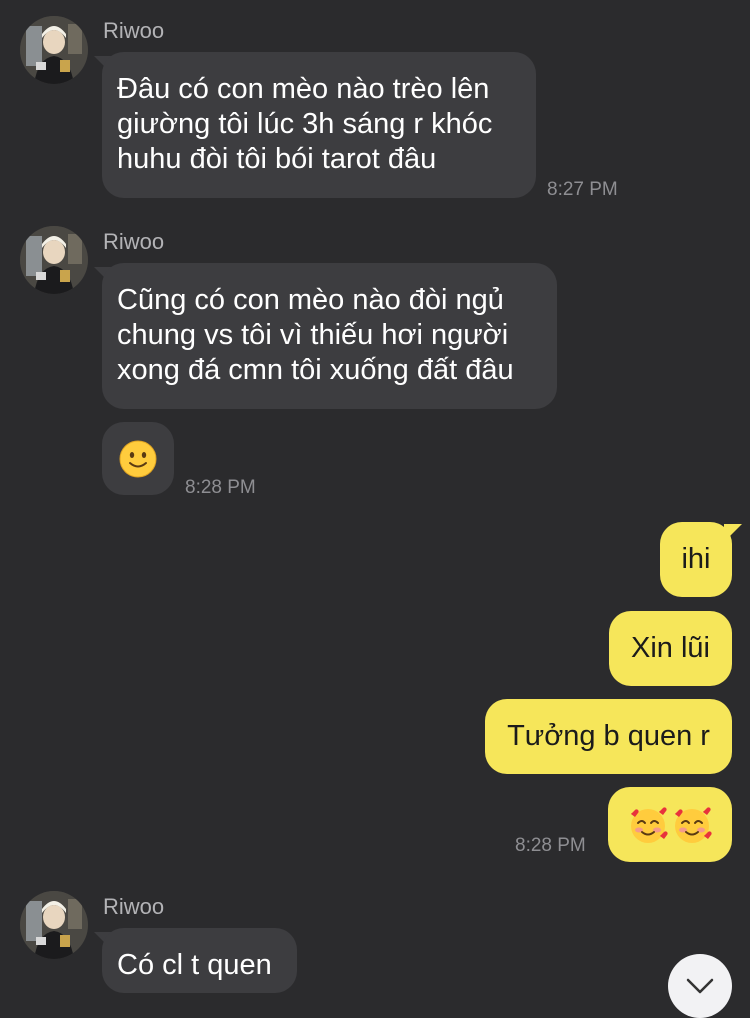  What do you see at coordinates (313, 335) in the screenshot?
I see `message-line: chung vs tôi vì thiếu hơi người` at bounding box center [313, 335].